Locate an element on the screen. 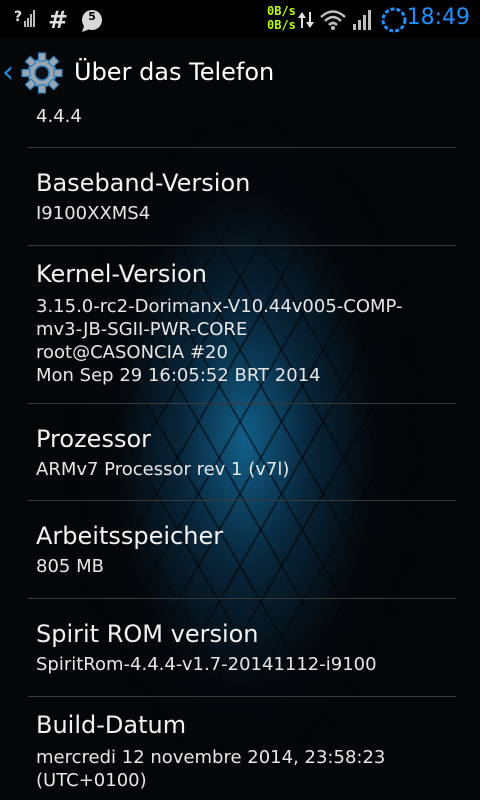  signal-unknown-icon: ? is located at coordinates (25, 20).